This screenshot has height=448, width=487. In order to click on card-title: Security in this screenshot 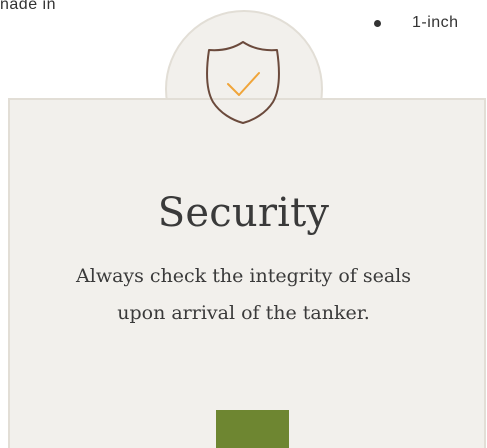, I will do `click(243, 213)`.